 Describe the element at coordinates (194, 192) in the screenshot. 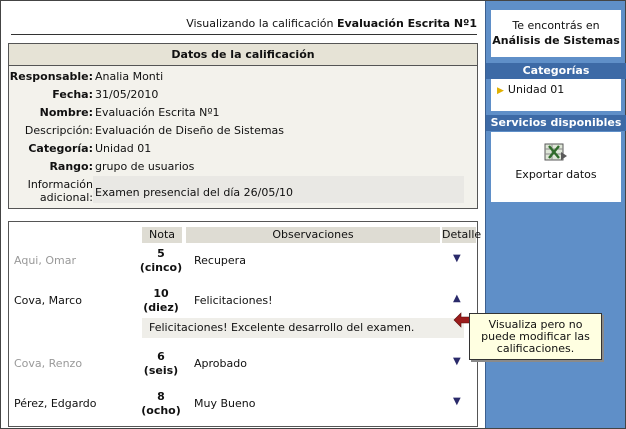

I see `detail-value: Examen presencial del día 26/05/10` at that location.